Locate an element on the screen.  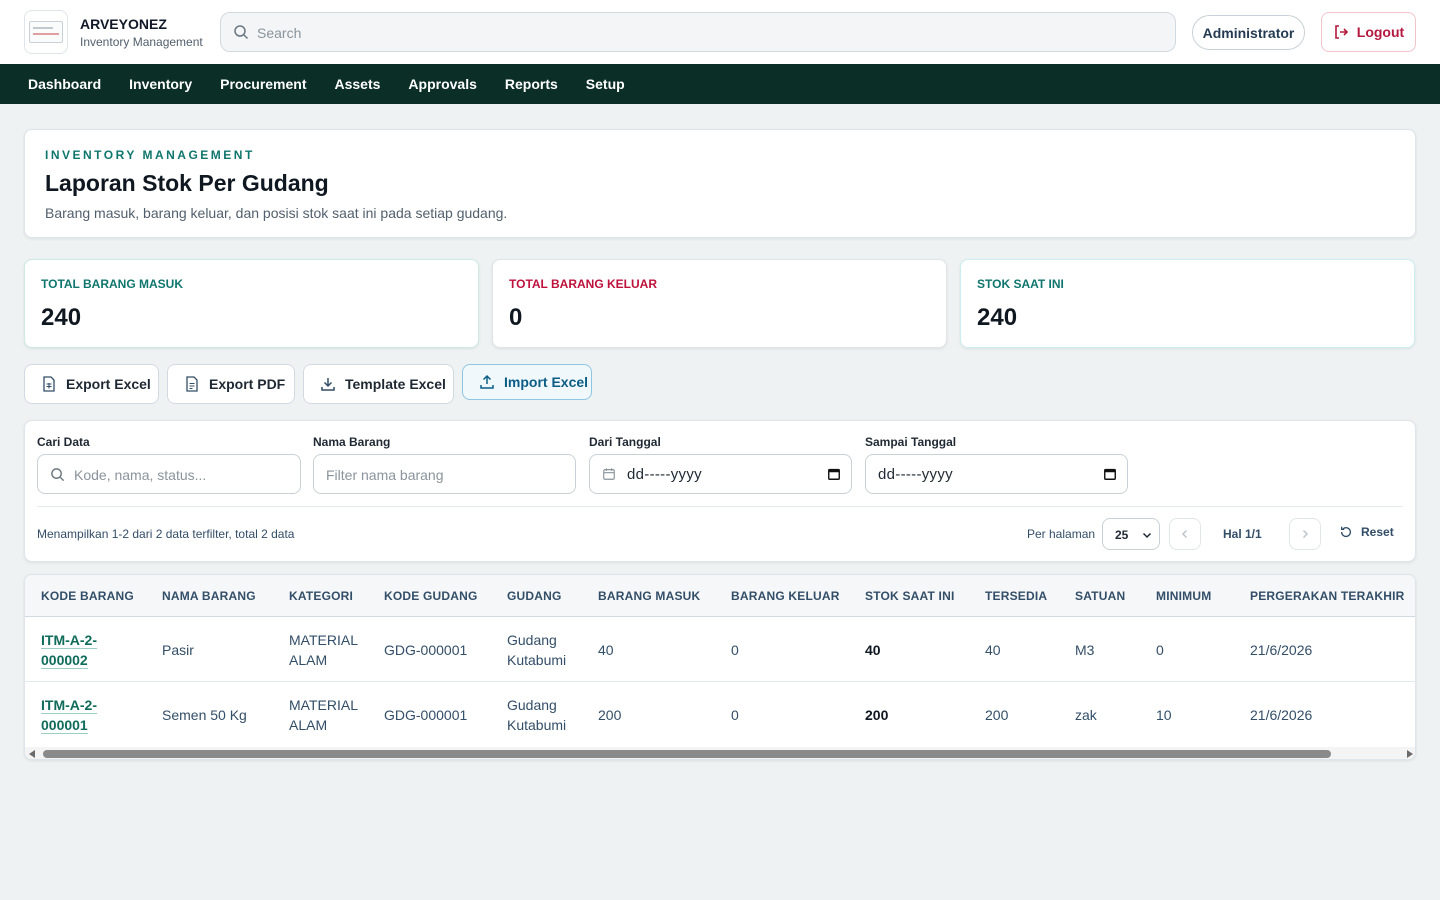
template-excel-button: Template Excel is located at coordinates (378, 384).